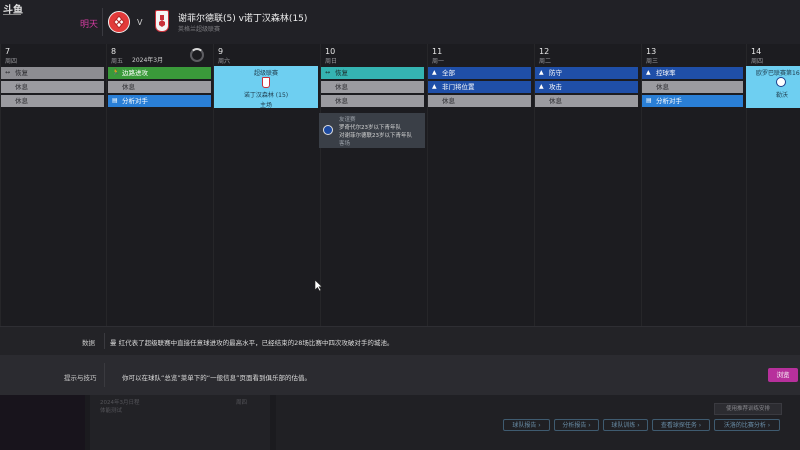 The width and height of the screenshot is (800, 450). I want to click on faded-text: 2024年3月日程, so click(120, 403).